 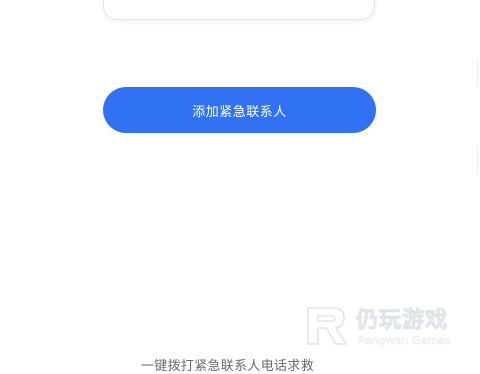 What do you see at coordinates (327, 326) in the screenshot?
I see `watermark-logo-icon` at bounding box center [327, 326].